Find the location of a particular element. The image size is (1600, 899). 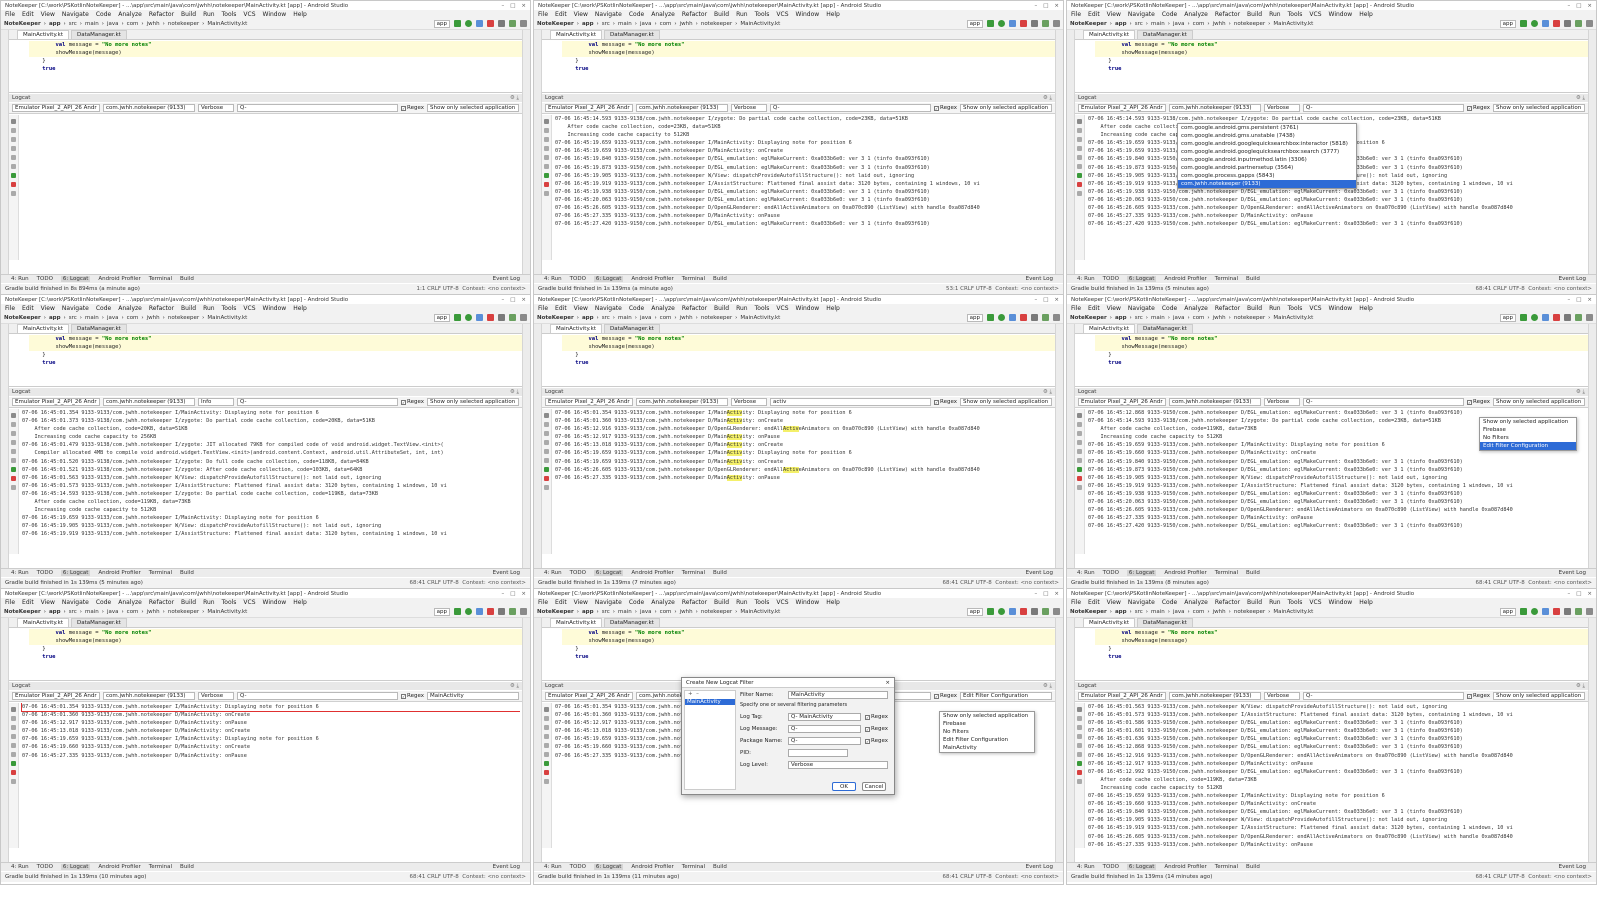

tab-event-log: Event Log is located at coordinates (1572, 573).